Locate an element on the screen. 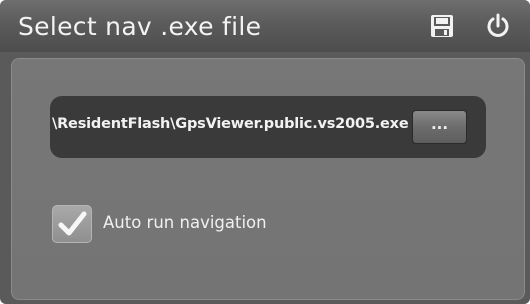  checkmark-icon is located at coordinates (72, 223).